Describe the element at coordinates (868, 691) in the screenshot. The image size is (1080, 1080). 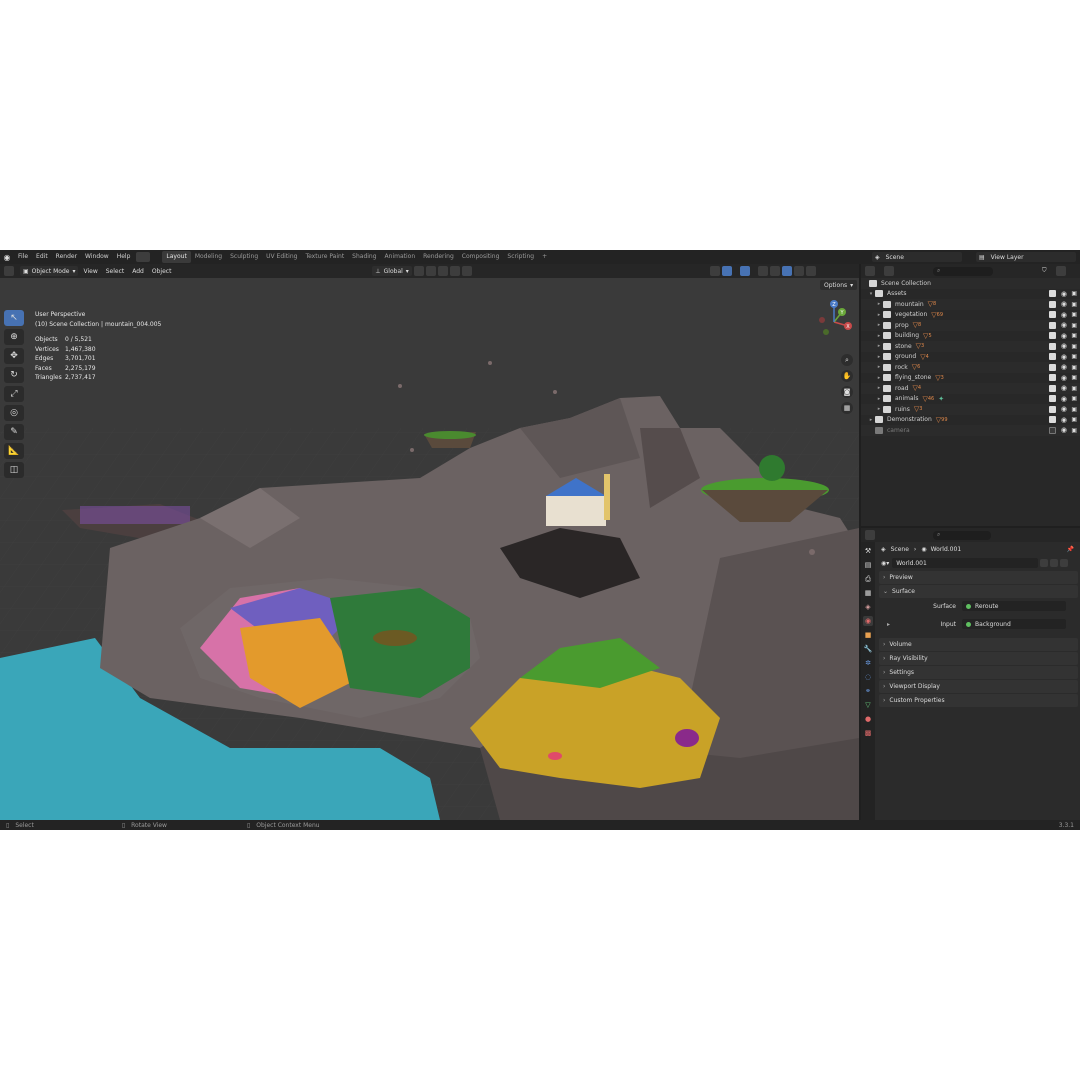
I see `constraints-tab-icon: ⚭` at that location.